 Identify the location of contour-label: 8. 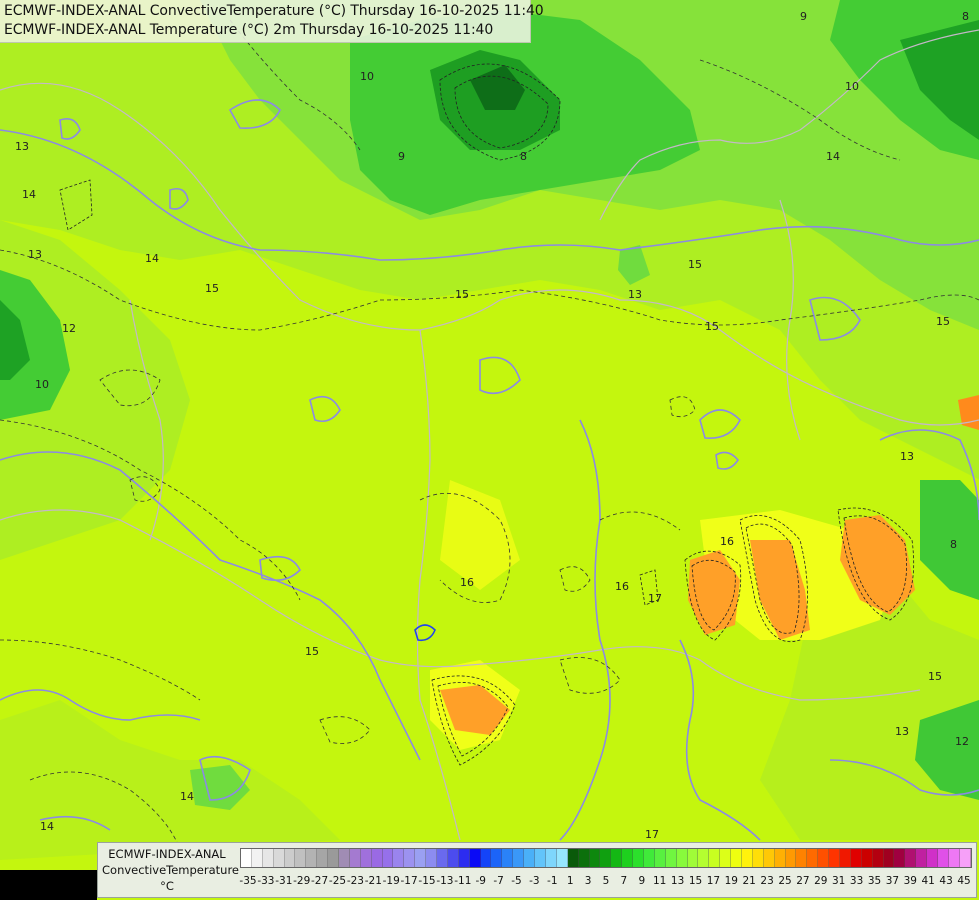
(523, 156).